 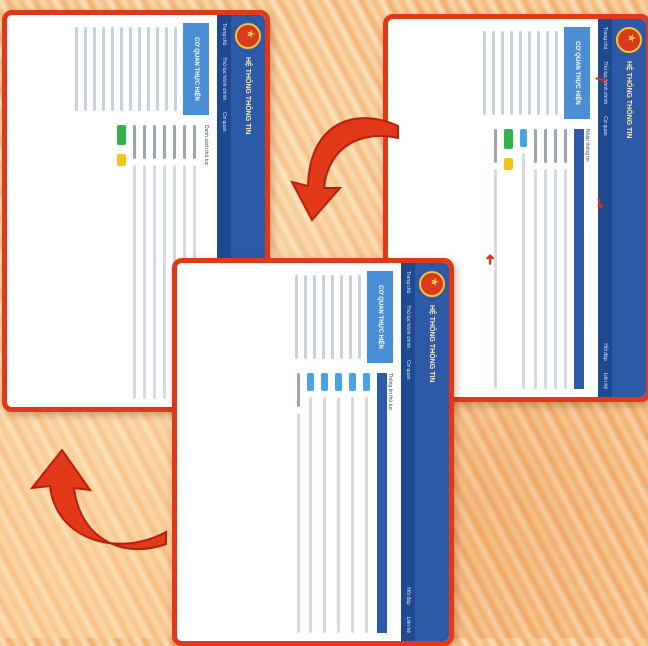 I want to click on panel-heading: Thông tin thủ tục, so click(x=390, y=392).